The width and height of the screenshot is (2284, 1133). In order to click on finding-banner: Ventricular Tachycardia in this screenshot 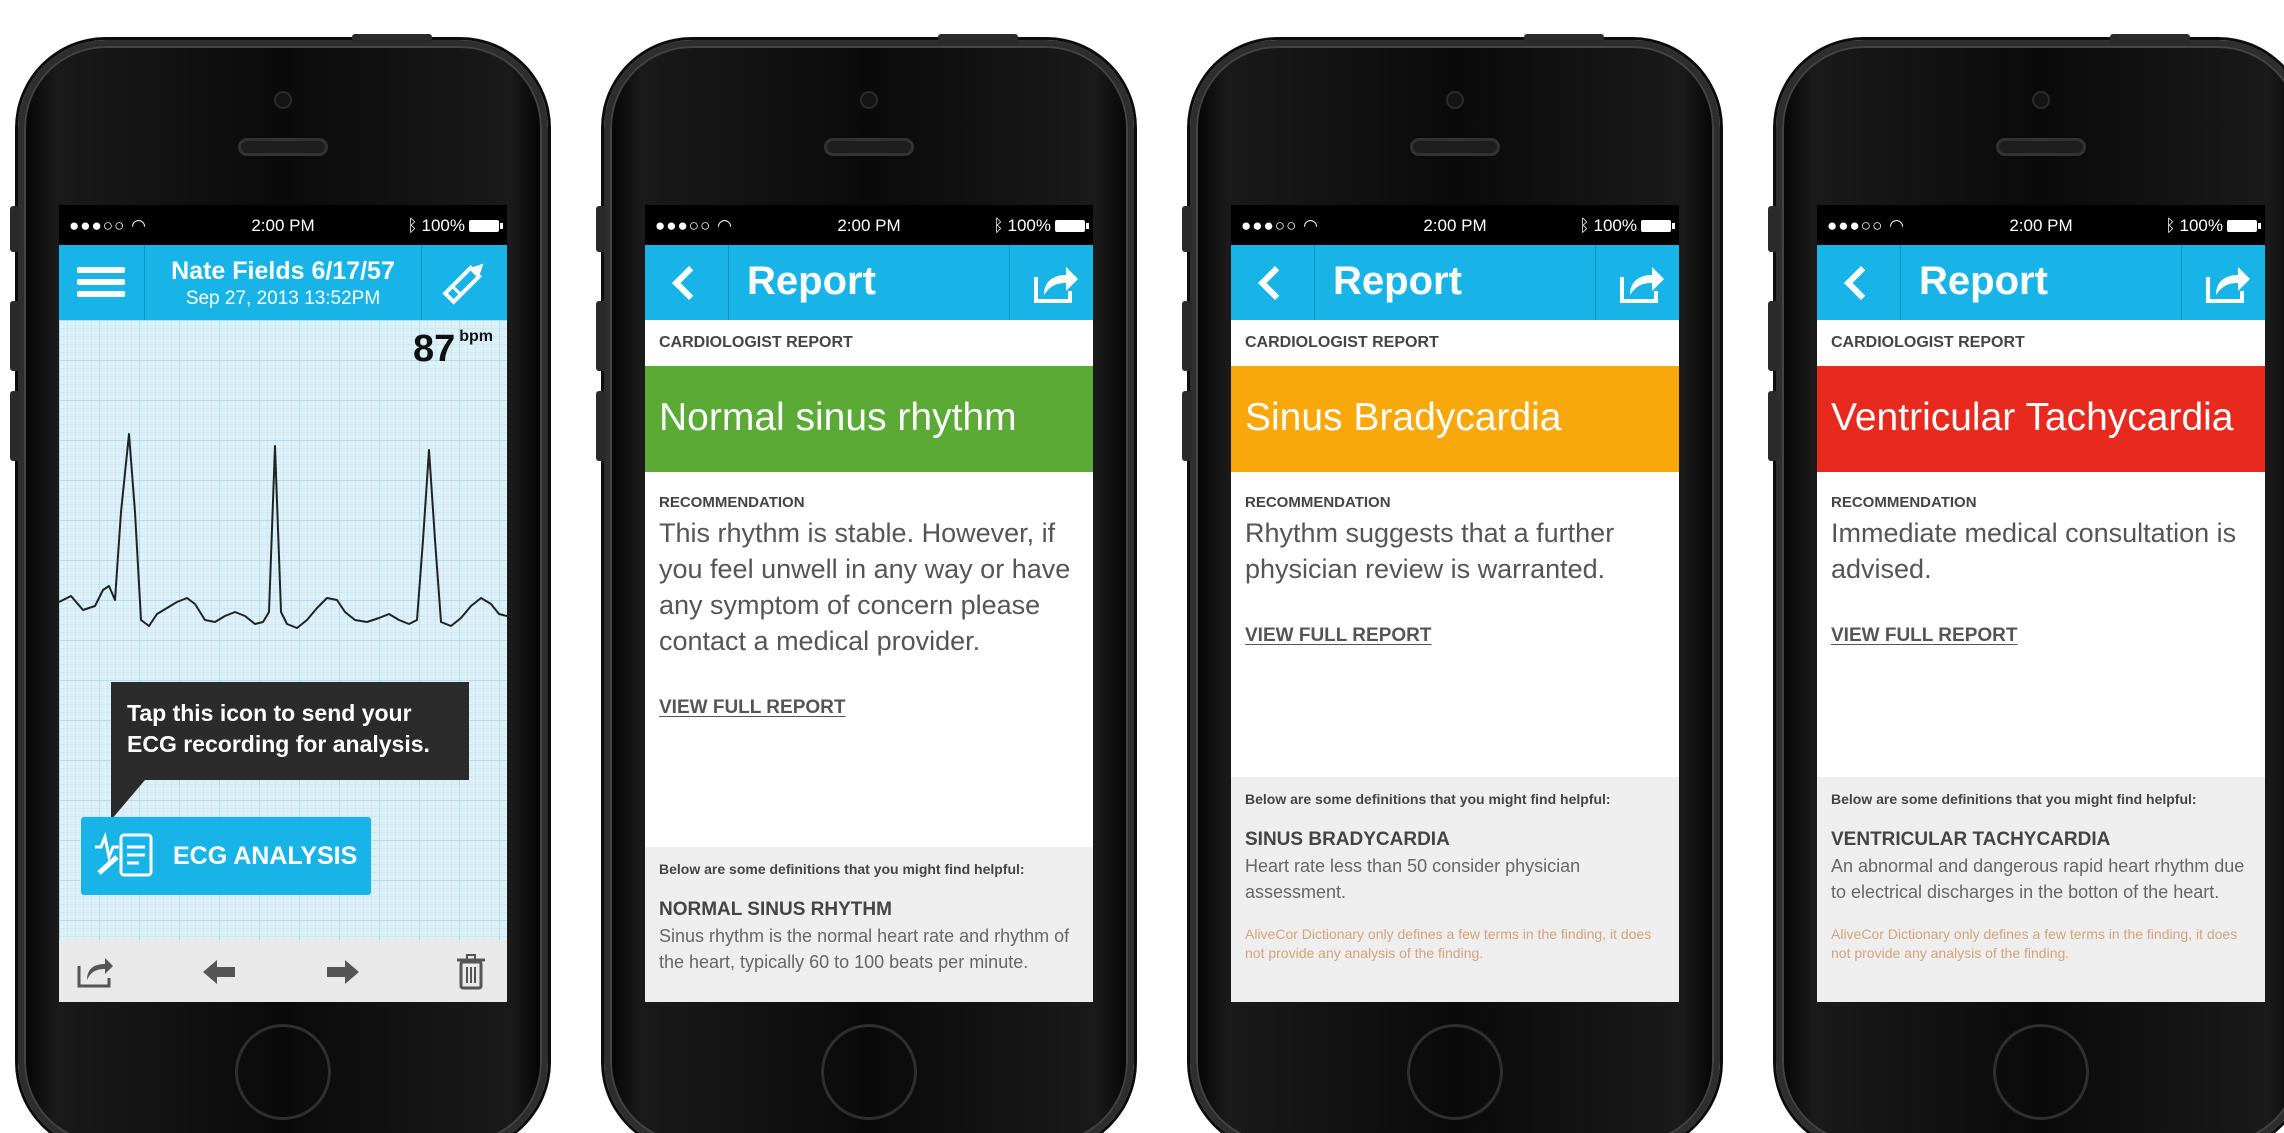, I will do `click(2041, 419)`.